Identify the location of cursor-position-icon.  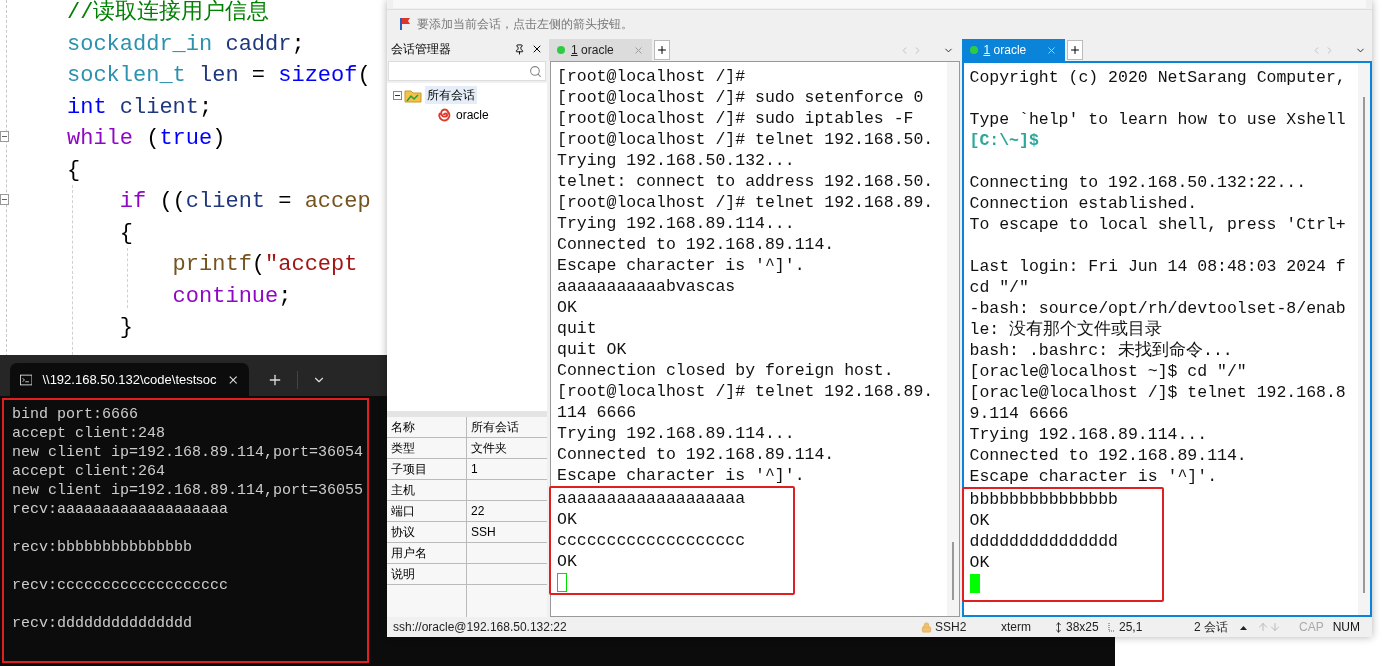
(1112, 627).